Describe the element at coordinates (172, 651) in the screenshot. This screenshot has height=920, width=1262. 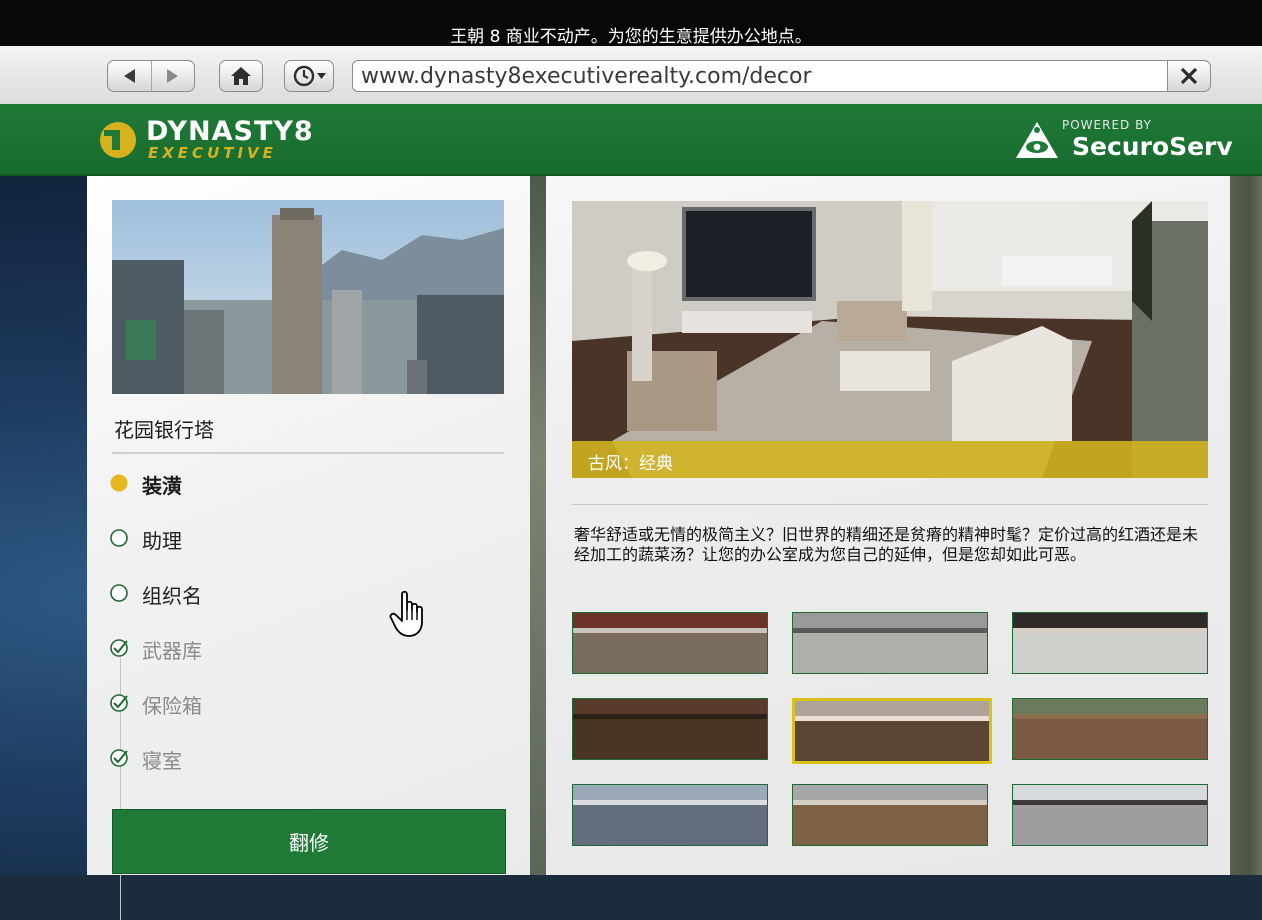
I see `step-label: 武器库` at that location.